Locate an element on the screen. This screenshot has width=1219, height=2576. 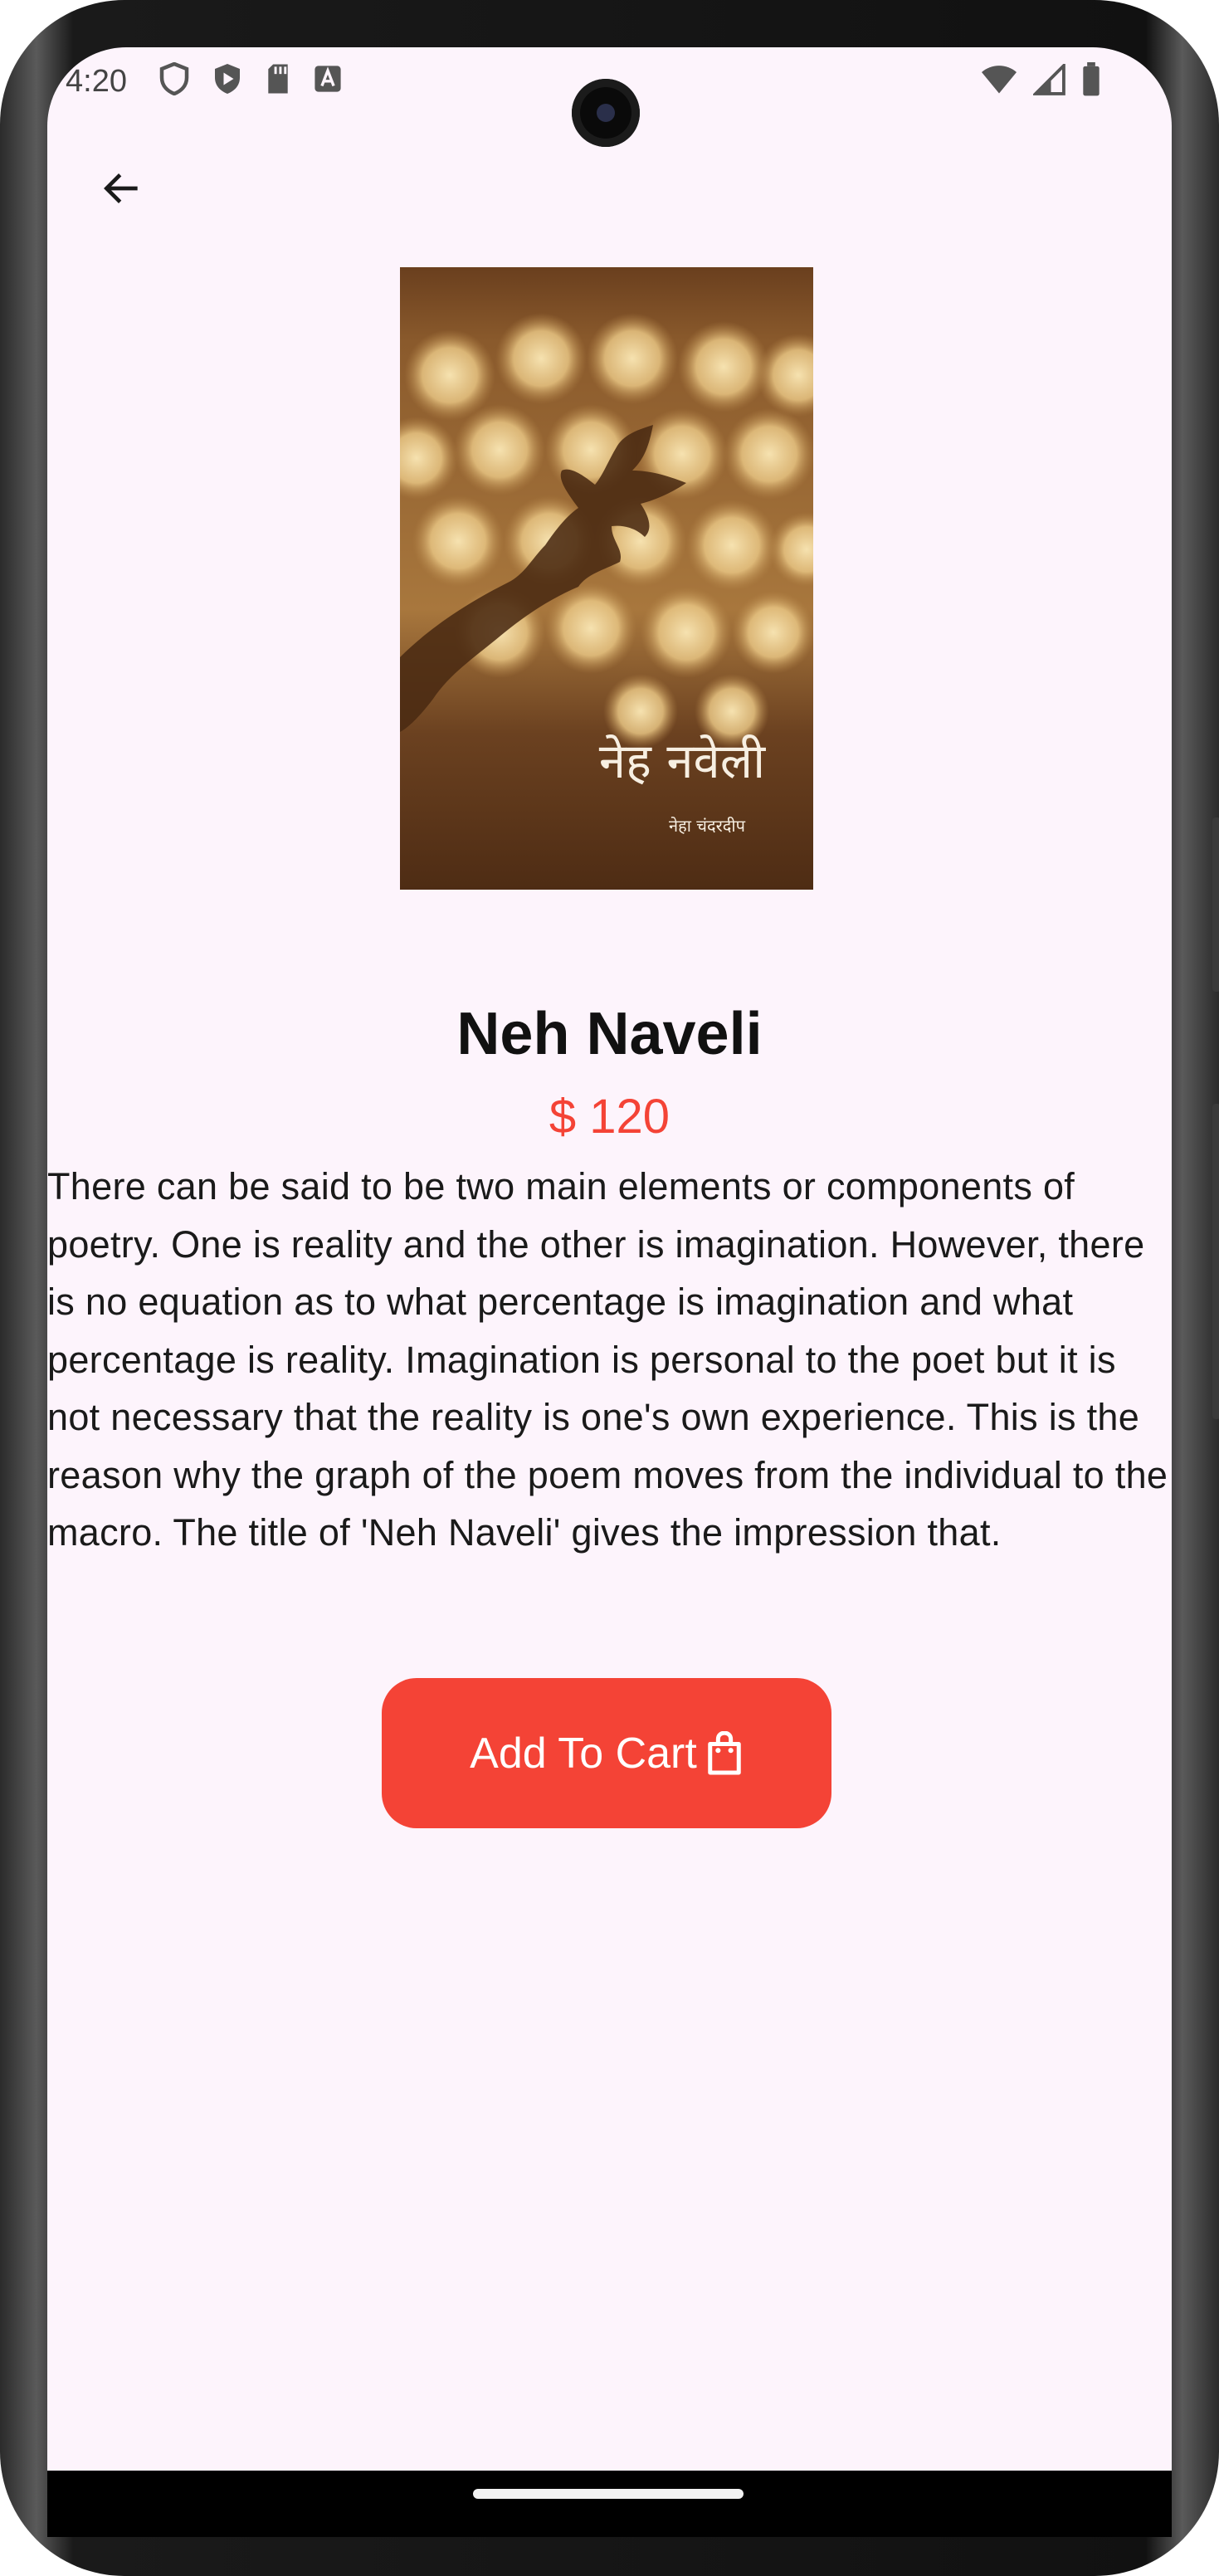
play-shield-icon is located at coordinates (228, 79).